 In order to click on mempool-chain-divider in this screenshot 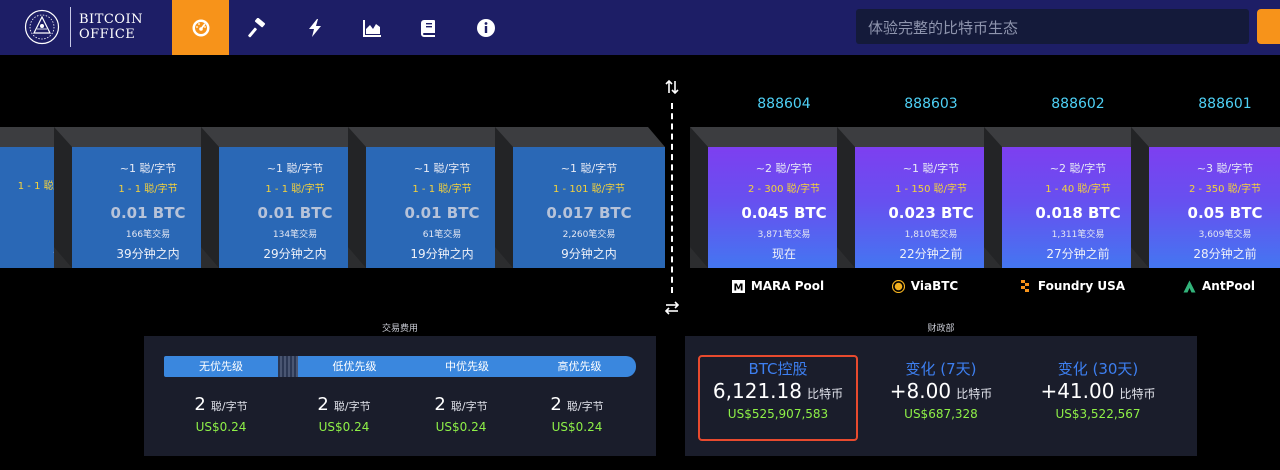, I will do `click(672, 198)`.